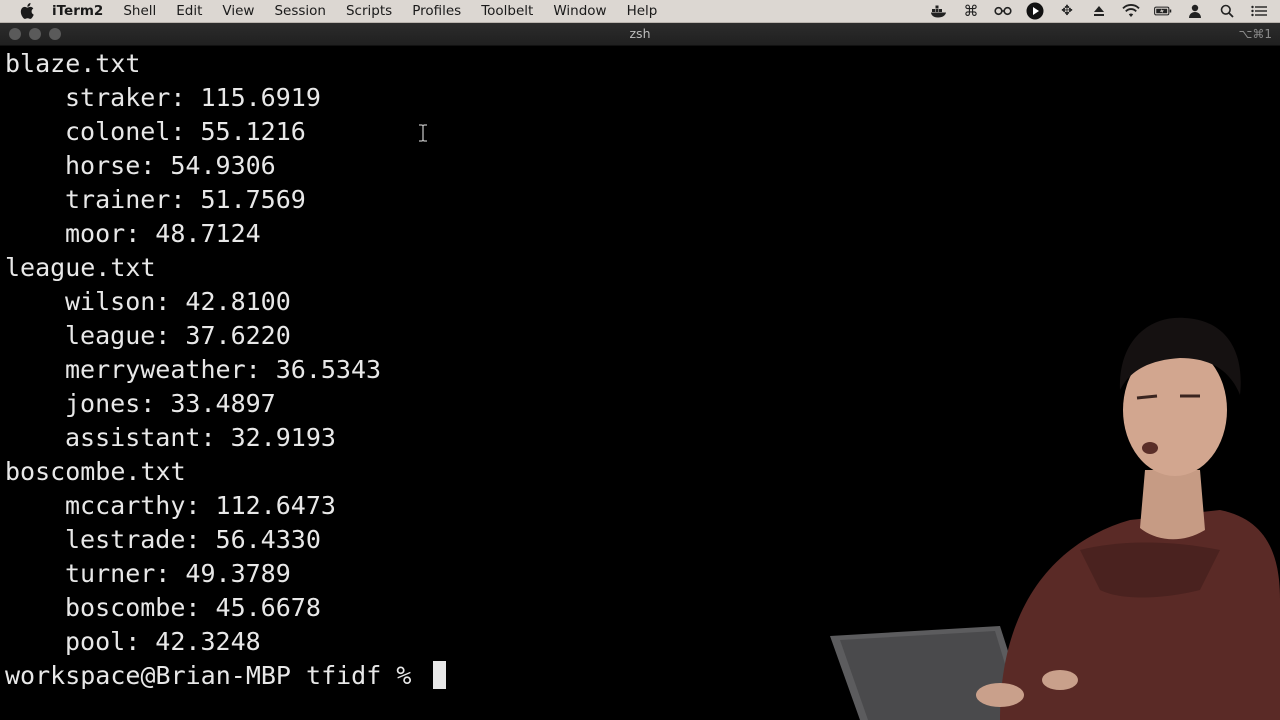 Image resolution: width=1280 pixels, height=720 pixels. Describe the element at coordinates (216, 675) in the screenshot. I see `shell-prompt: workspace@Brian-MBP tfidf %` at that location.